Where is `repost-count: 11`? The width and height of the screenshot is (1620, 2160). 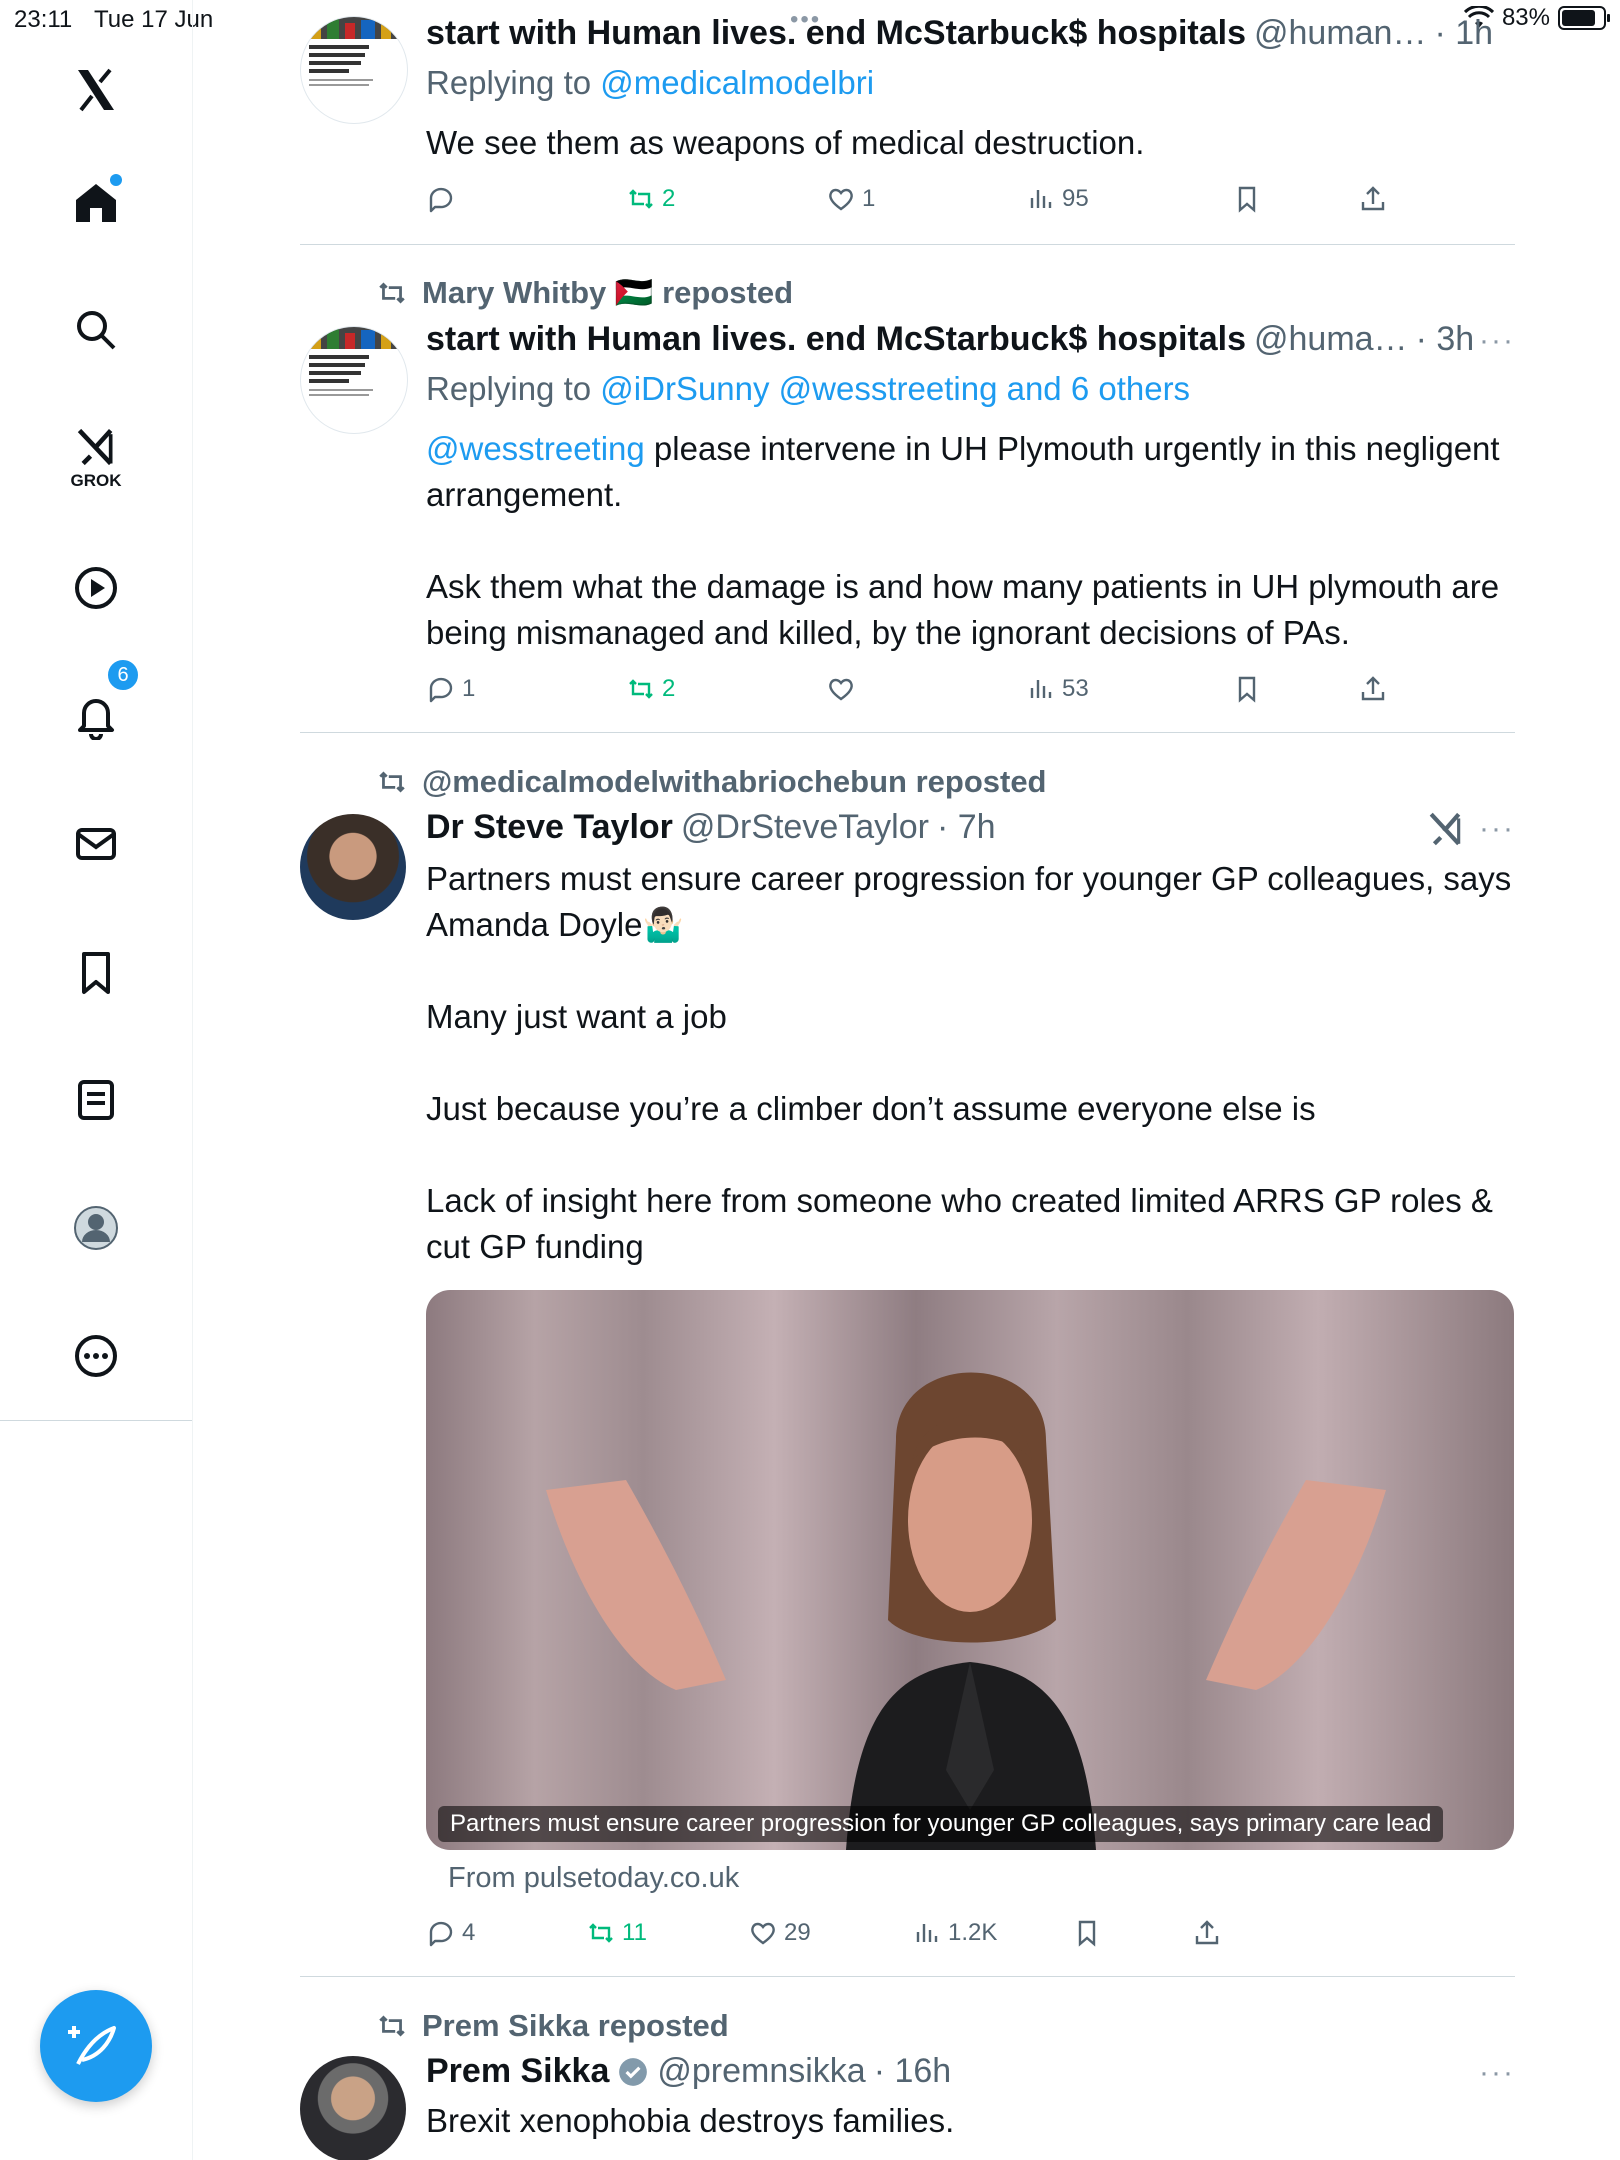 repost-count: 11 is located at coordinates (634, 1932).